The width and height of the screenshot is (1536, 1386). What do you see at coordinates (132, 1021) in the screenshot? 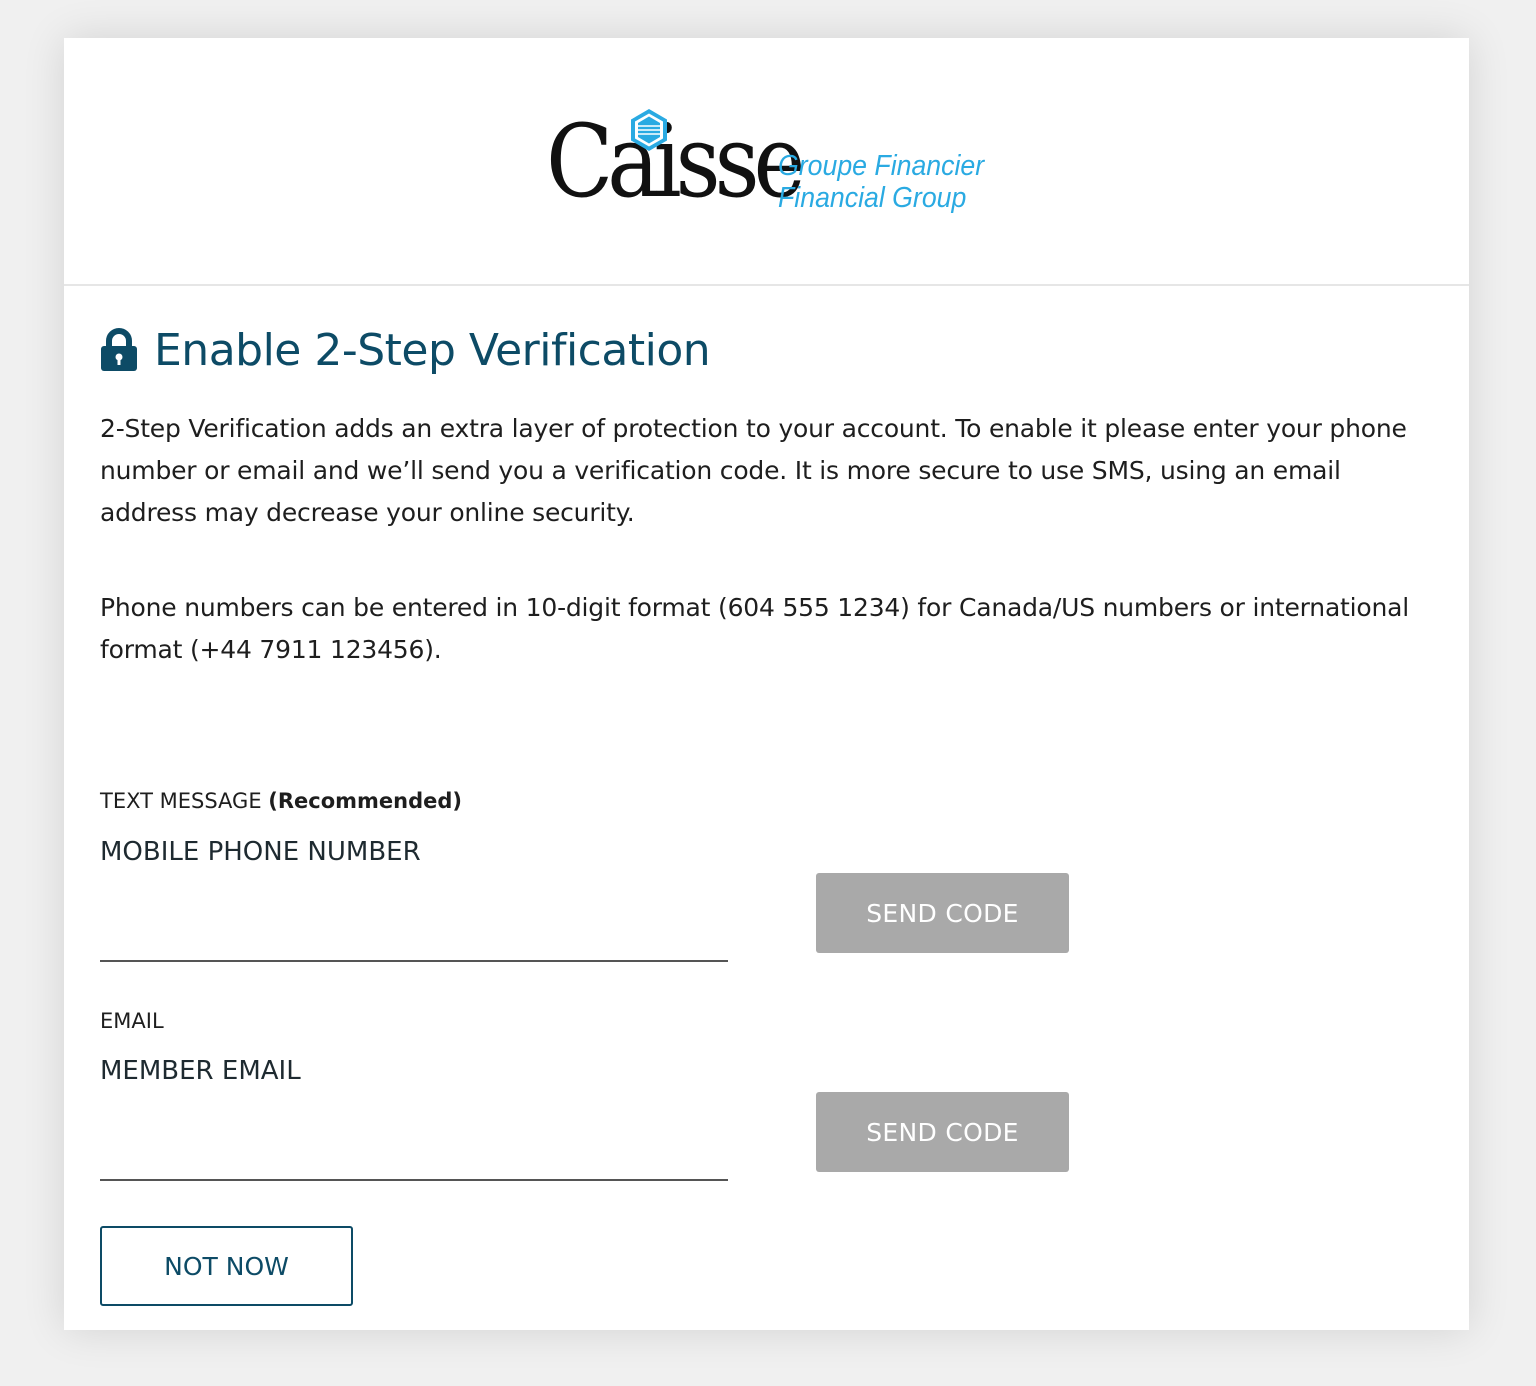
I see `email-section-label: EMAIL` at bounding box center [132, 1021].